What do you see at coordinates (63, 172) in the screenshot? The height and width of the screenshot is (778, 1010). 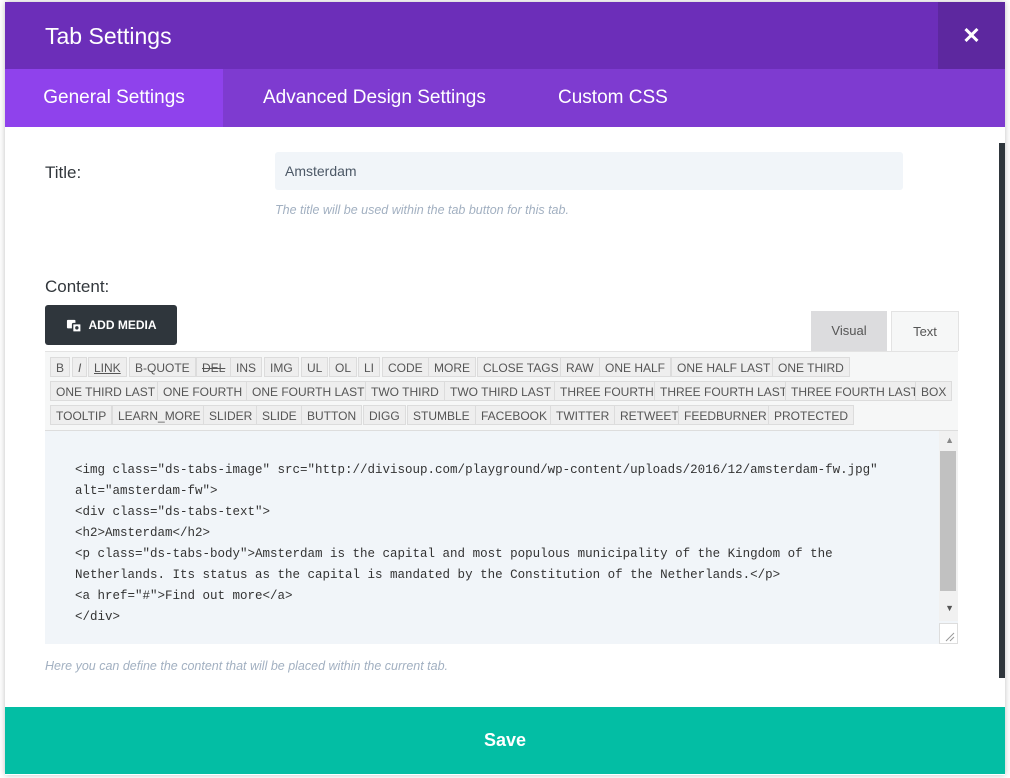 I see `title-label: Title:` at bounding box center [63, 172].